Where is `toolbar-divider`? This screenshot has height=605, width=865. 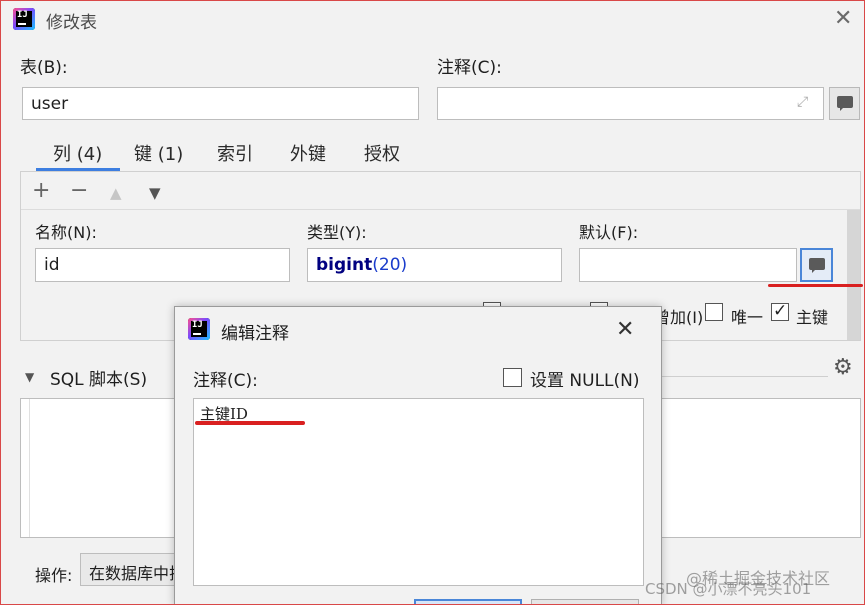 toolbar-divider is located at coordinates (440, 209).